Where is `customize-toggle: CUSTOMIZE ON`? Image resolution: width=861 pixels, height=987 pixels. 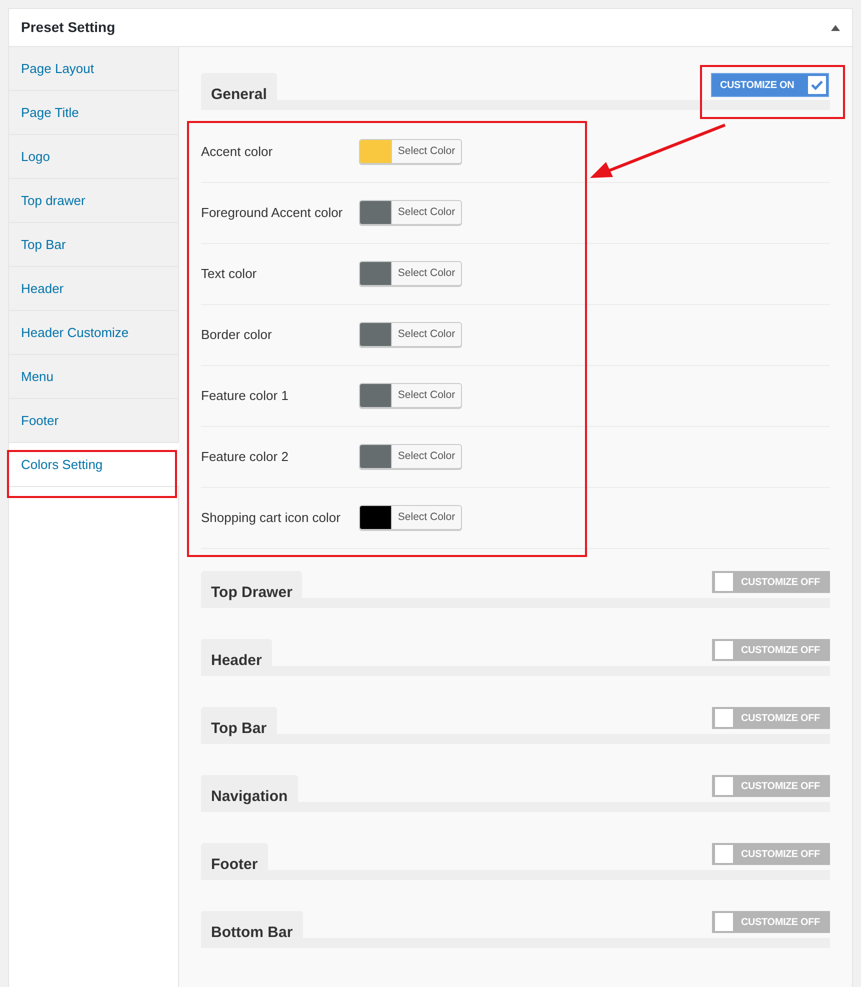
customize-toggle: CUSTOMIZE ON is located at coordinates (770, 85).